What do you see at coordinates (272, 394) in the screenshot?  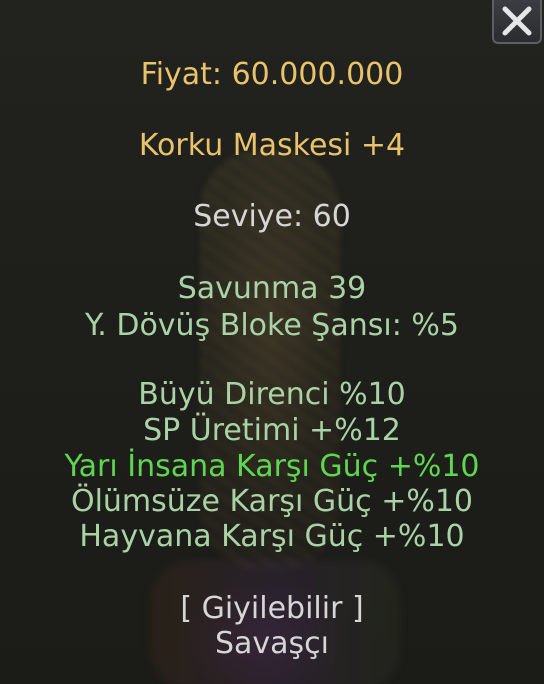 I see `attribute-magic-resistance: Büyü Direnci %10` at bounding box center [272, 394].